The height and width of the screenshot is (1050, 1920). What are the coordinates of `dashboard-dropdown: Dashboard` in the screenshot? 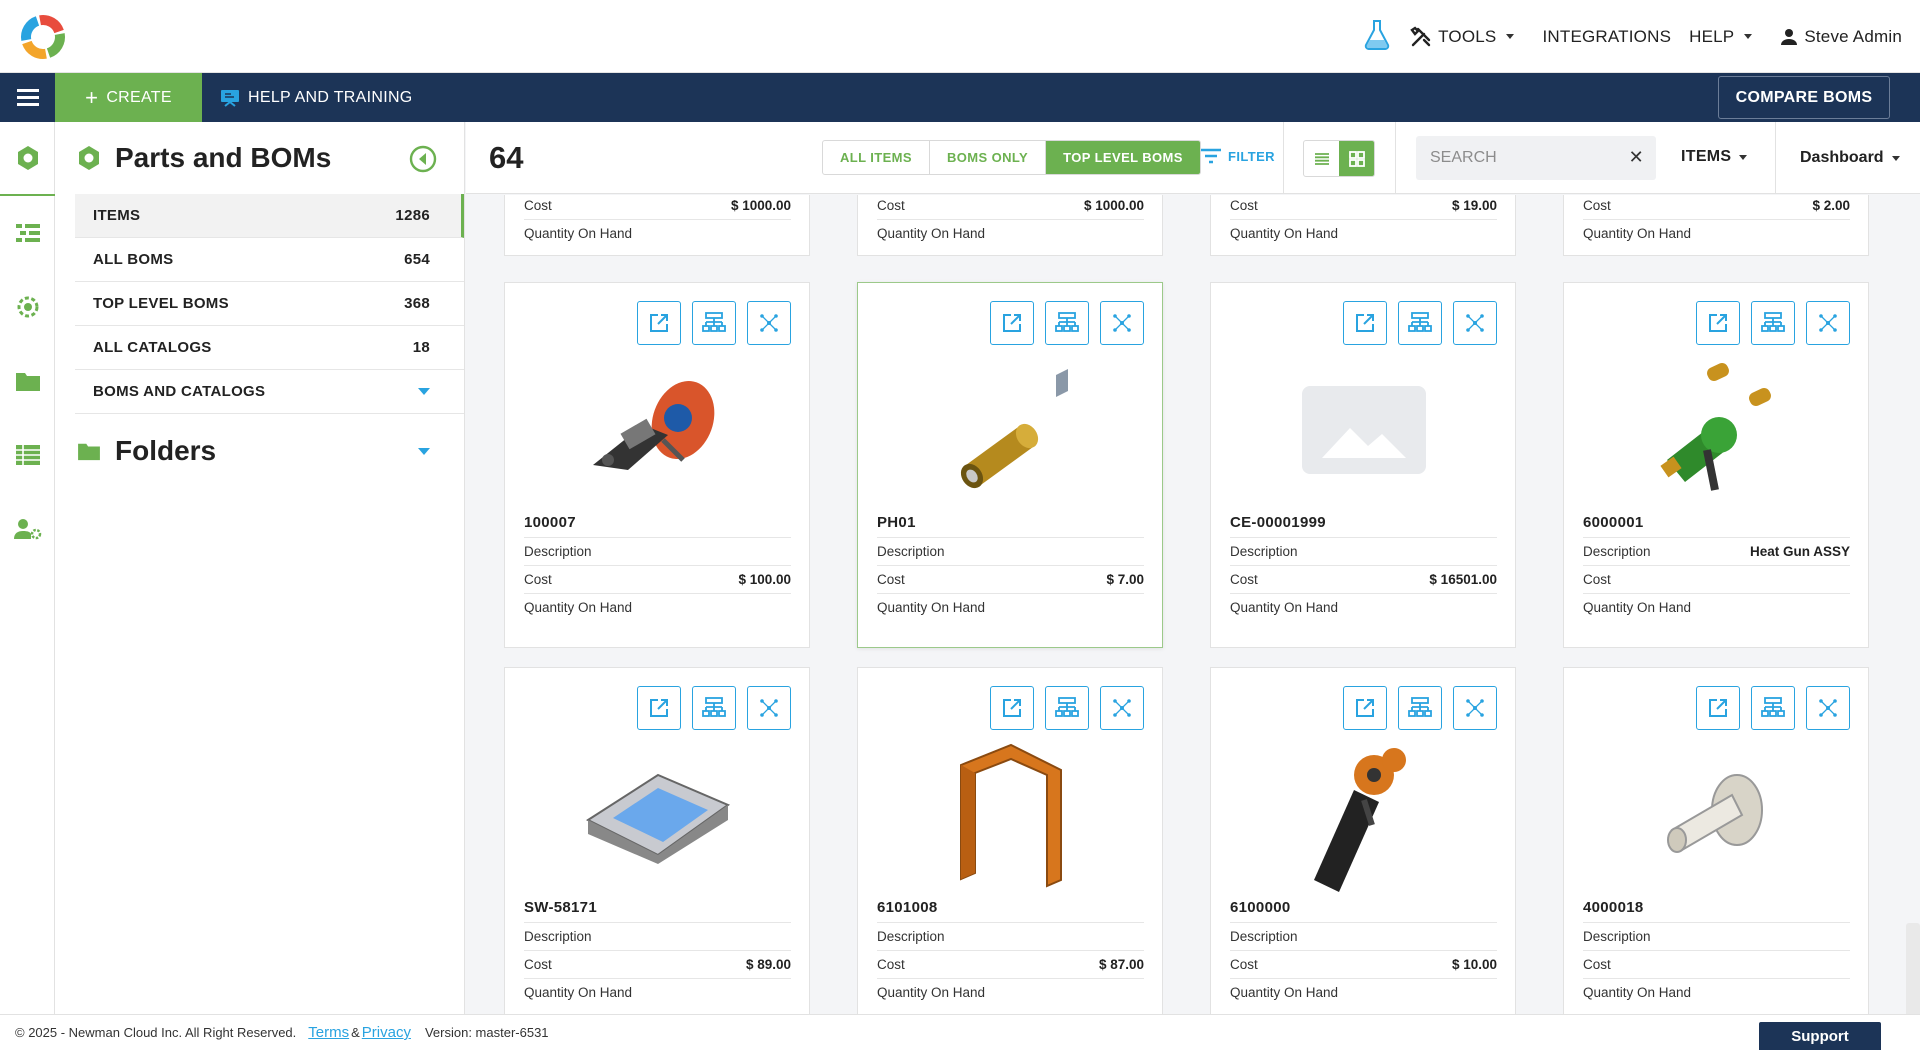 It's located at (1850, 158).